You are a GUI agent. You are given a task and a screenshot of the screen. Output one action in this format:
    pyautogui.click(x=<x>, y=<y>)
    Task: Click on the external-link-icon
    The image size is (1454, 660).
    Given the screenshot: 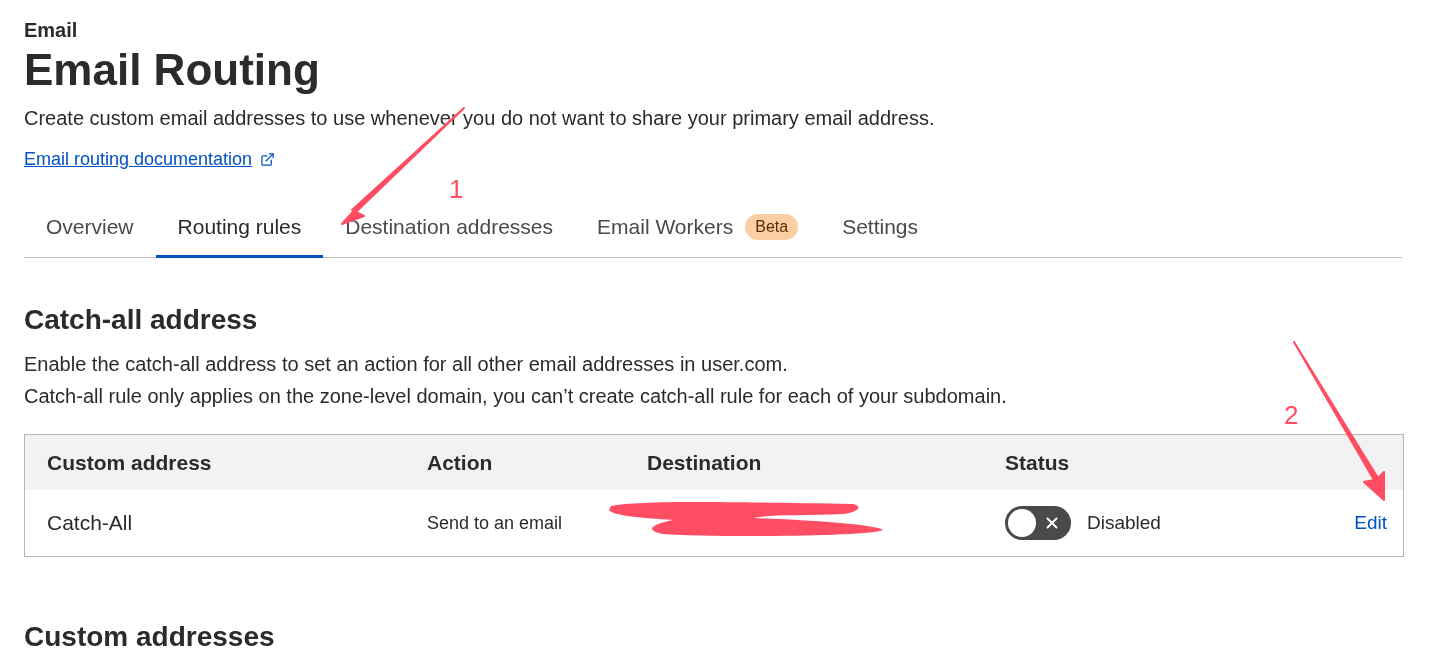 What is the action you would take?
    pyautogui.click(x=268, y=159)
    